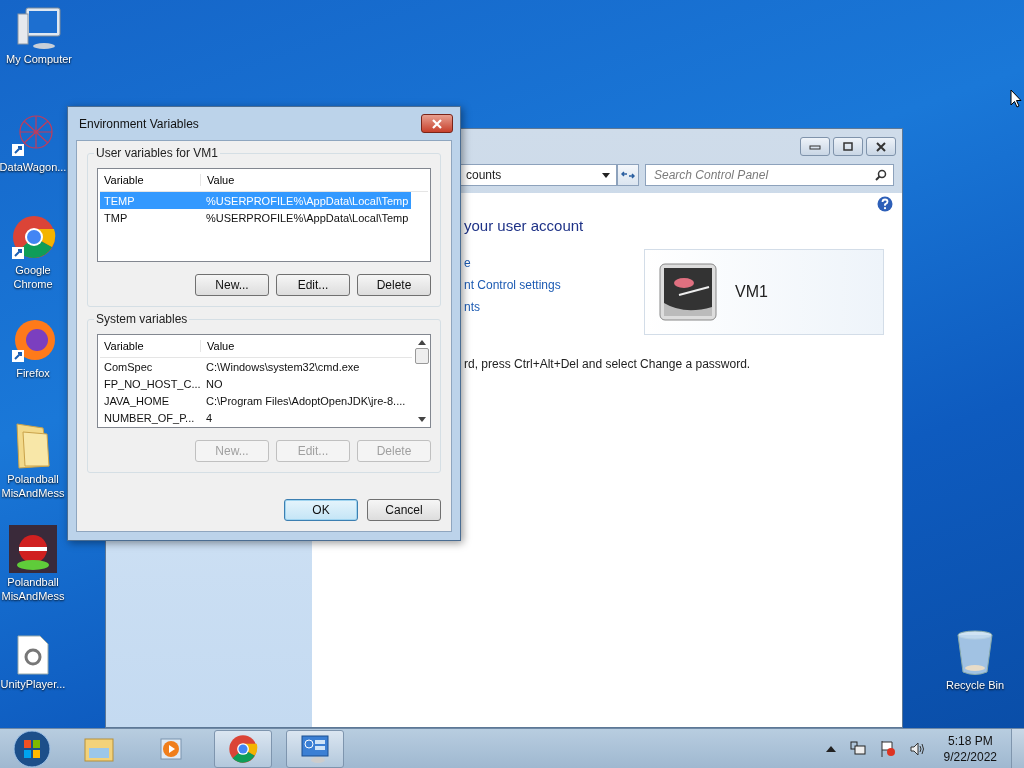 This screenshot has width=1024, height=768. I want to click on scrollbar-thumb, so click(422, 356).